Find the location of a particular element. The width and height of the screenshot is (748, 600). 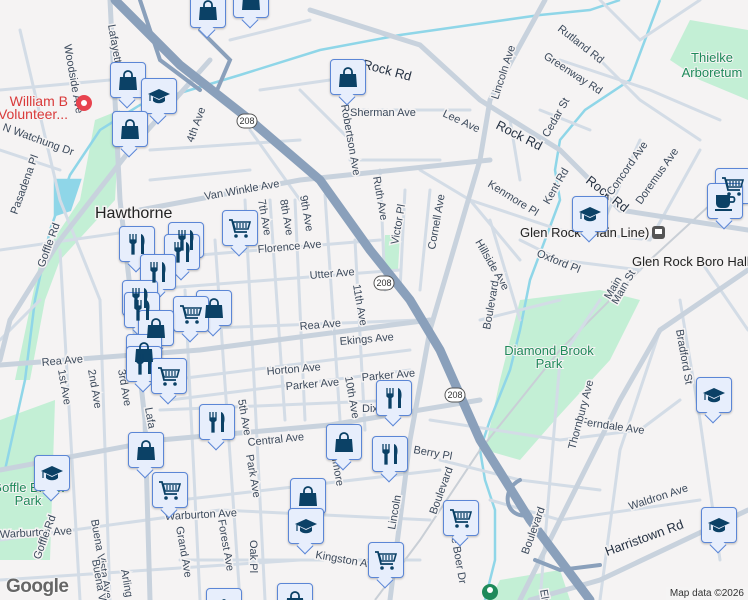

street-label: Lincoln Ave is located at coordinates (503, 72).